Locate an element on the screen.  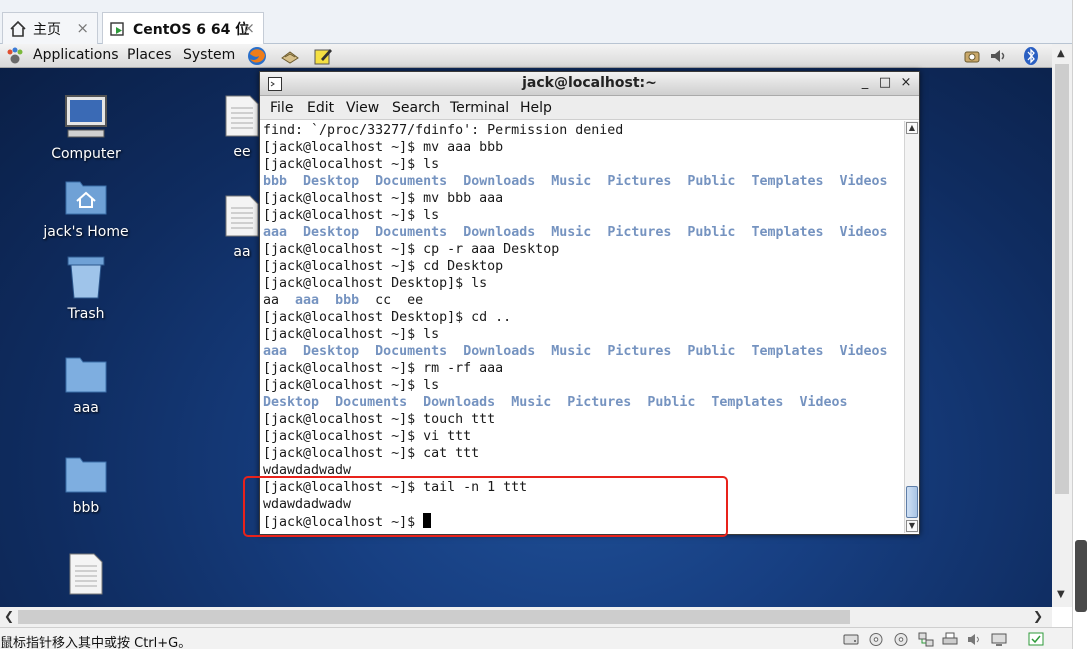
desktop-icon-label: bbb is located at coordinates (86, 508).